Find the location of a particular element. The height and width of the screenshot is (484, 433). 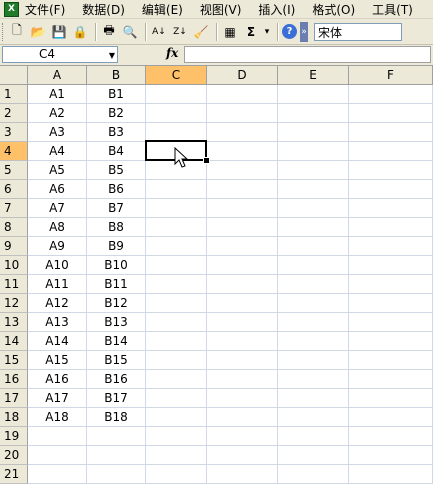

chart-wizard-icon: ▦ is located at coordinates (230, 32).